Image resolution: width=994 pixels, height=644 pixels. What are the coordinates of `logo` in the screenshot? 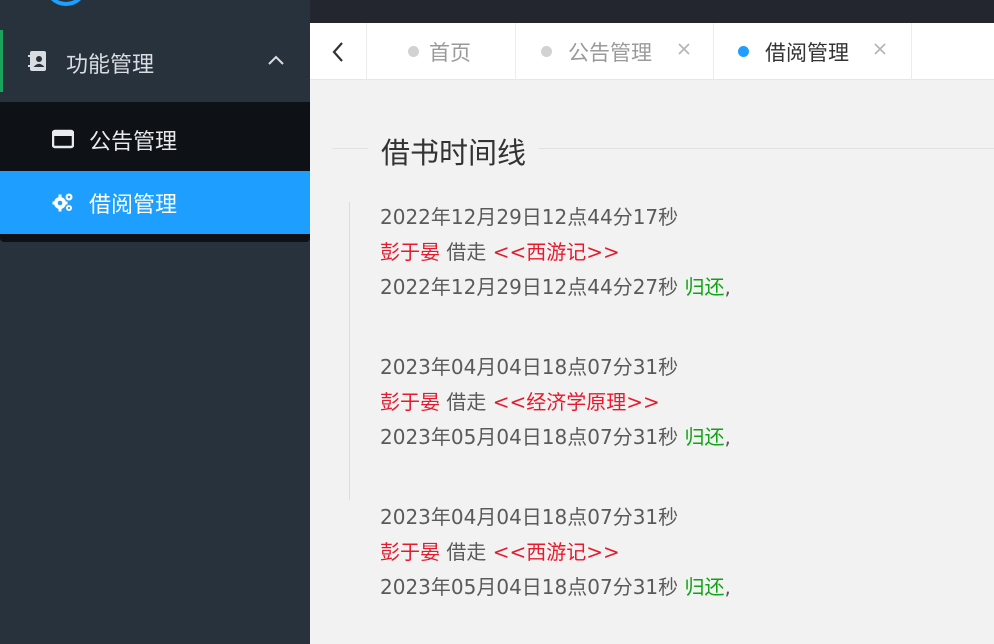 It's located at (66, 3).